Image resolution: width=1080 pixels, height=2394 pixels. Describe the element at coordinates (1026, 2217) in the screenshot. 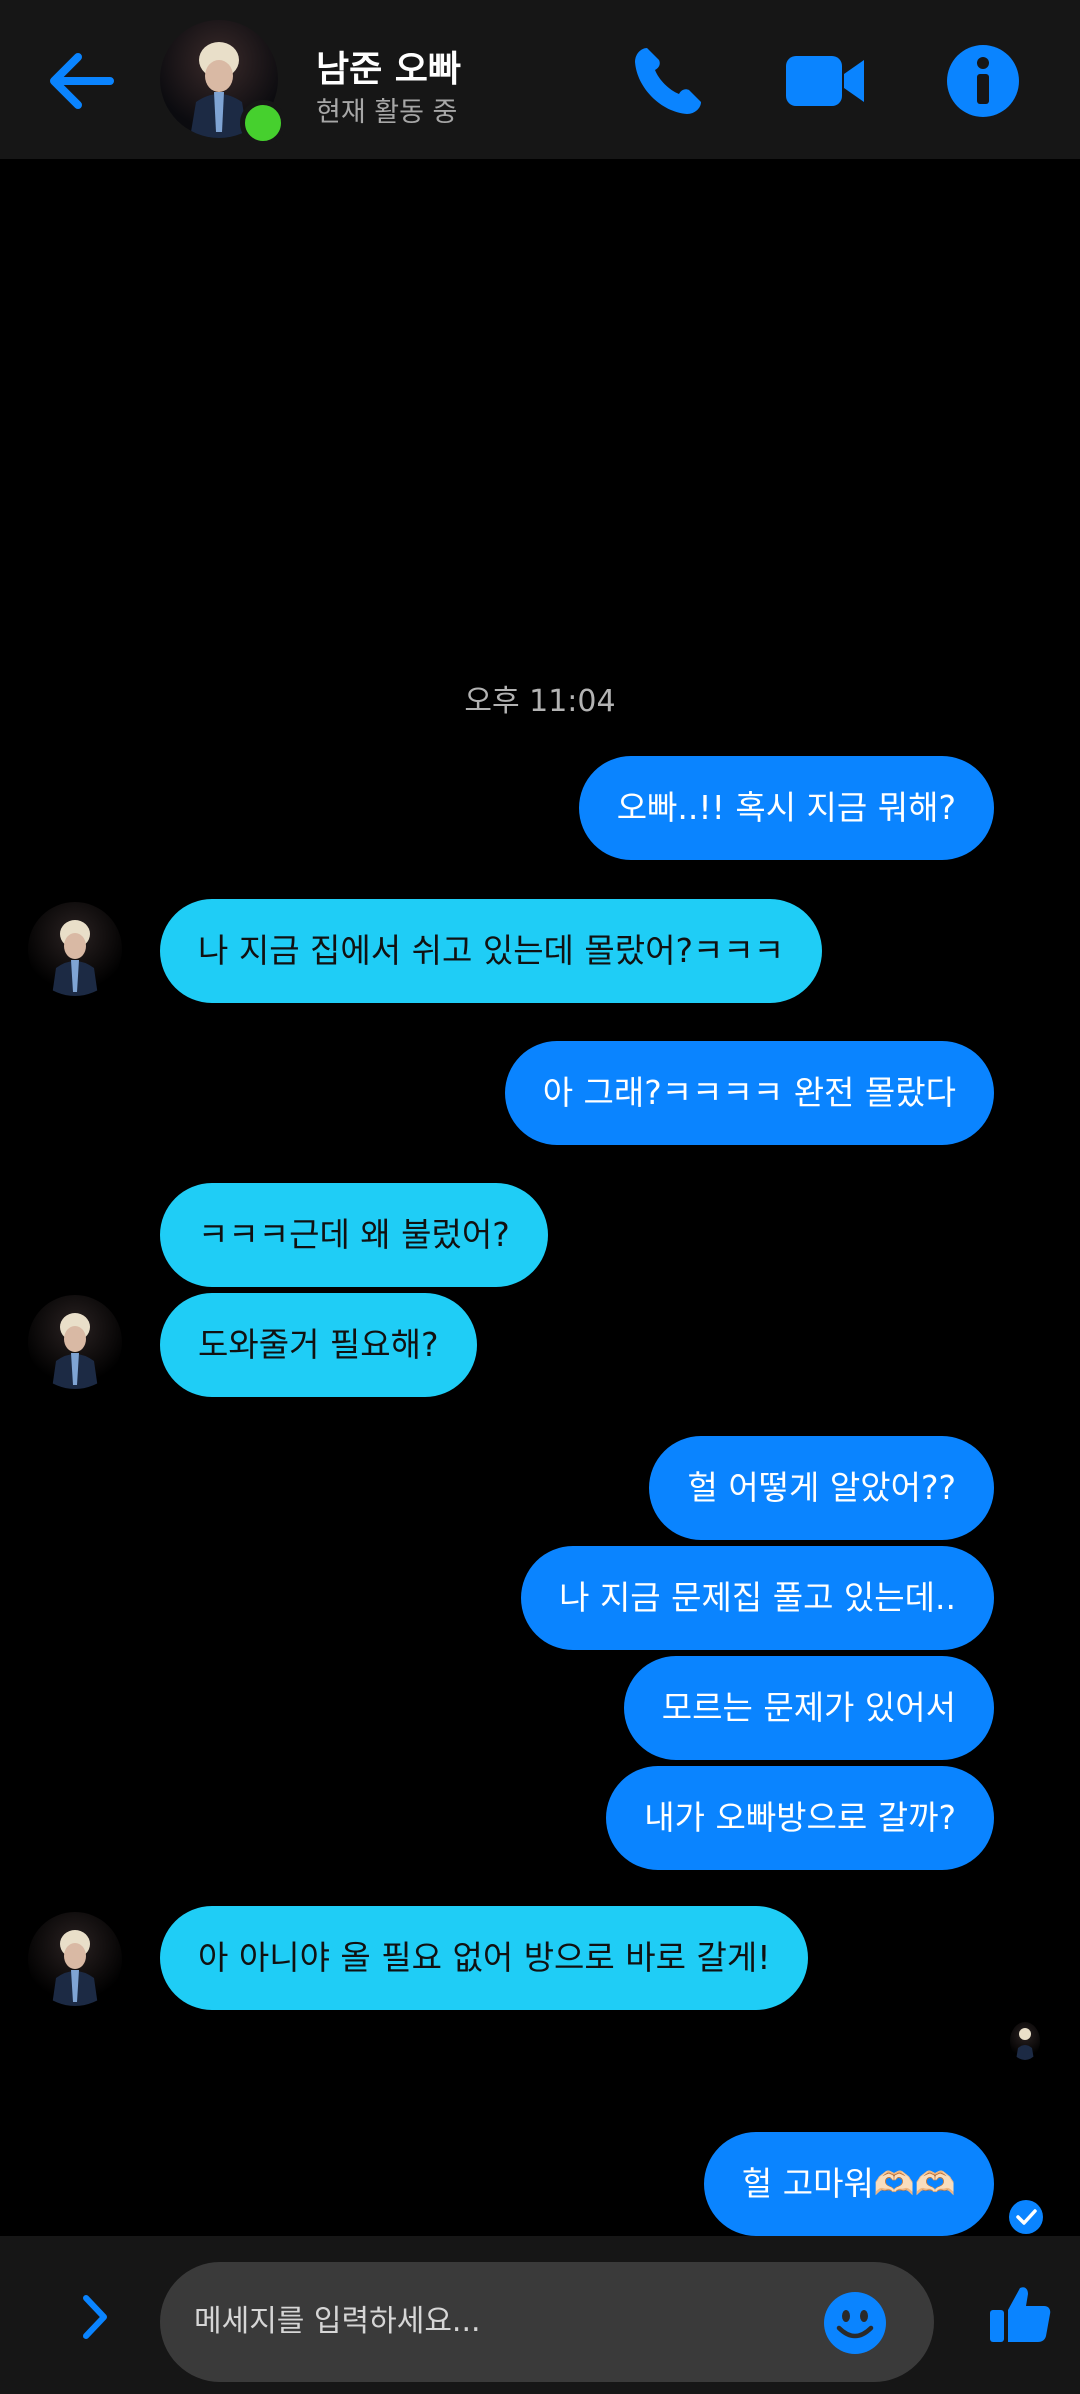

I see `delivered-check-icon` at that location.